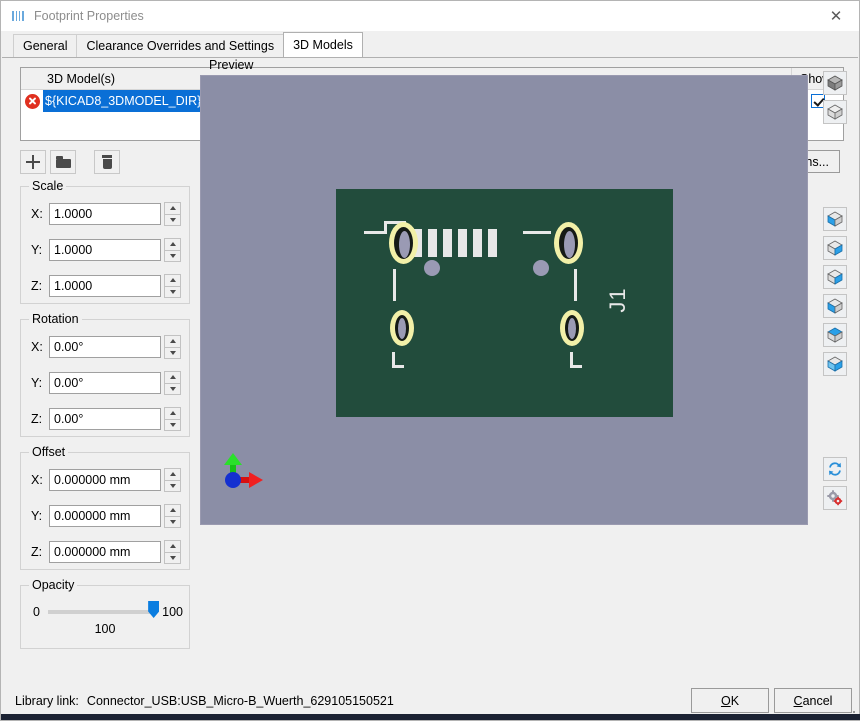 This screenshot has height=721, width=860. Describe the element at coordinates (172, 208) in the screenshot. I see `scale-x-stepper-up` at that location.